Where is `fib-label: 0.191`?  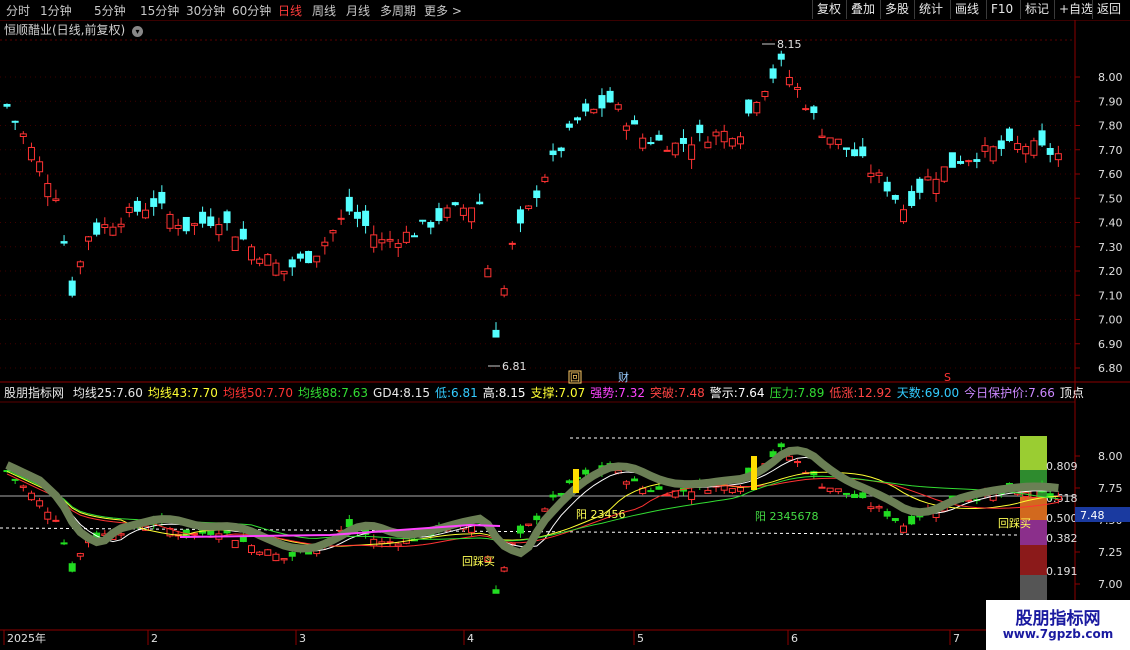
fib-label: 0.191 is located at coordinates (1062, 571).